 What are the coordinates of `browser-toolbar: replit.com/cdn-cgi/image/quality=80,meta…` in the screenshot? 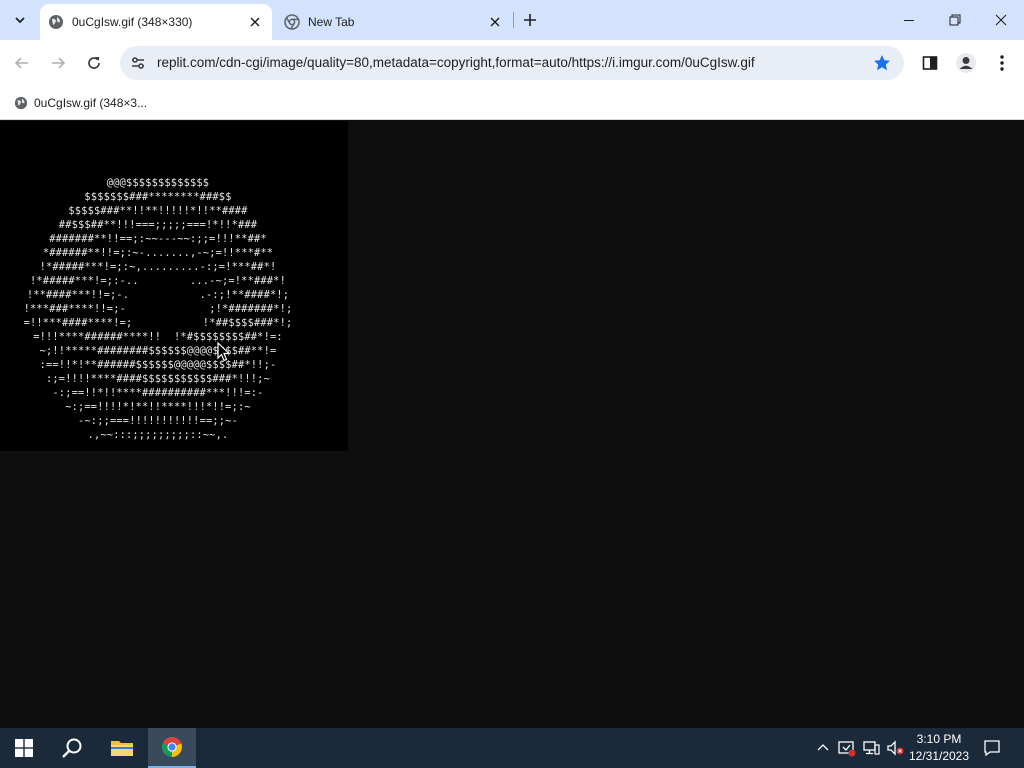 It's located at (512, 63).